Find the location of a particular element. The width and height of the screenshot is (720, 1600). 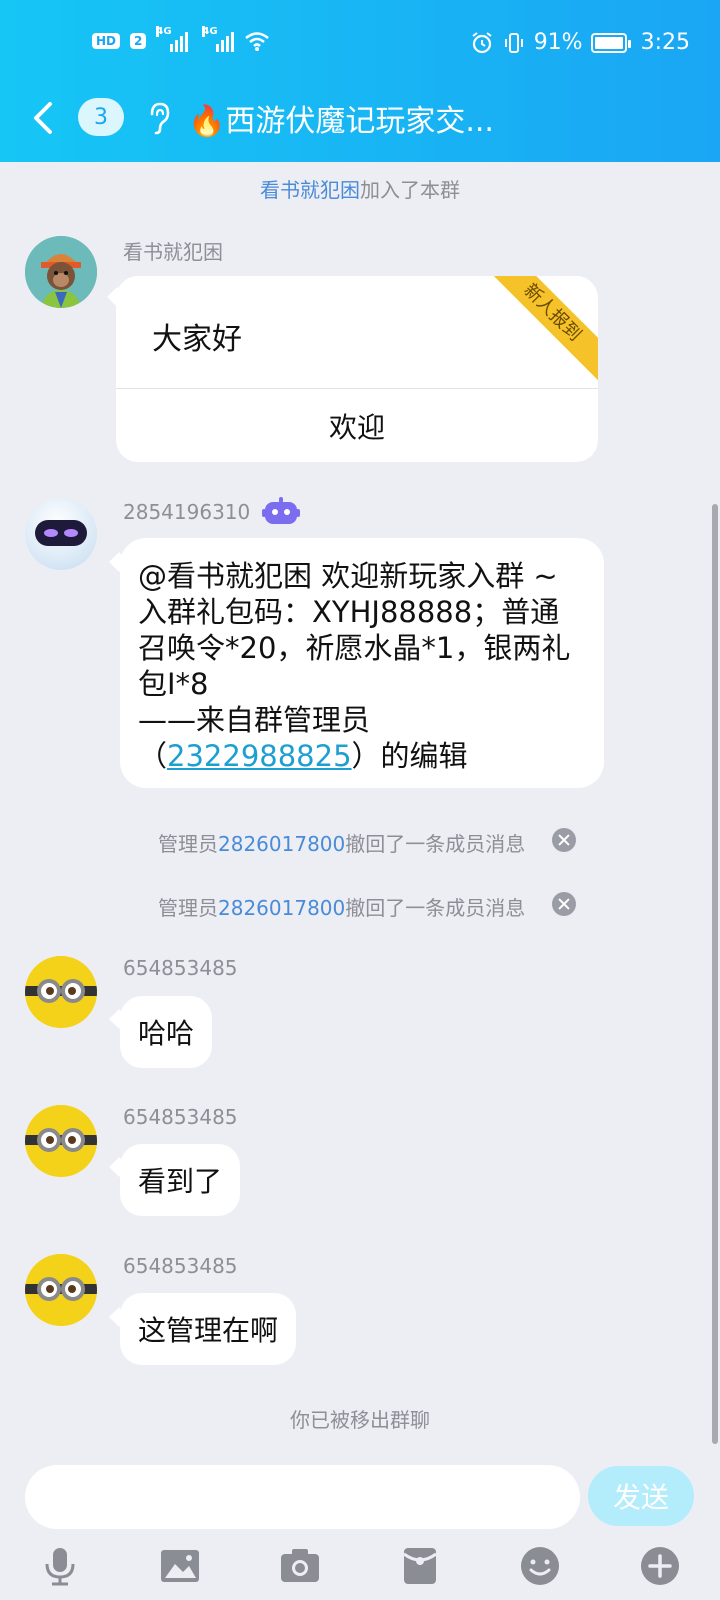

sender-name: 看书就犯困 is located at coordinates (173, 252).